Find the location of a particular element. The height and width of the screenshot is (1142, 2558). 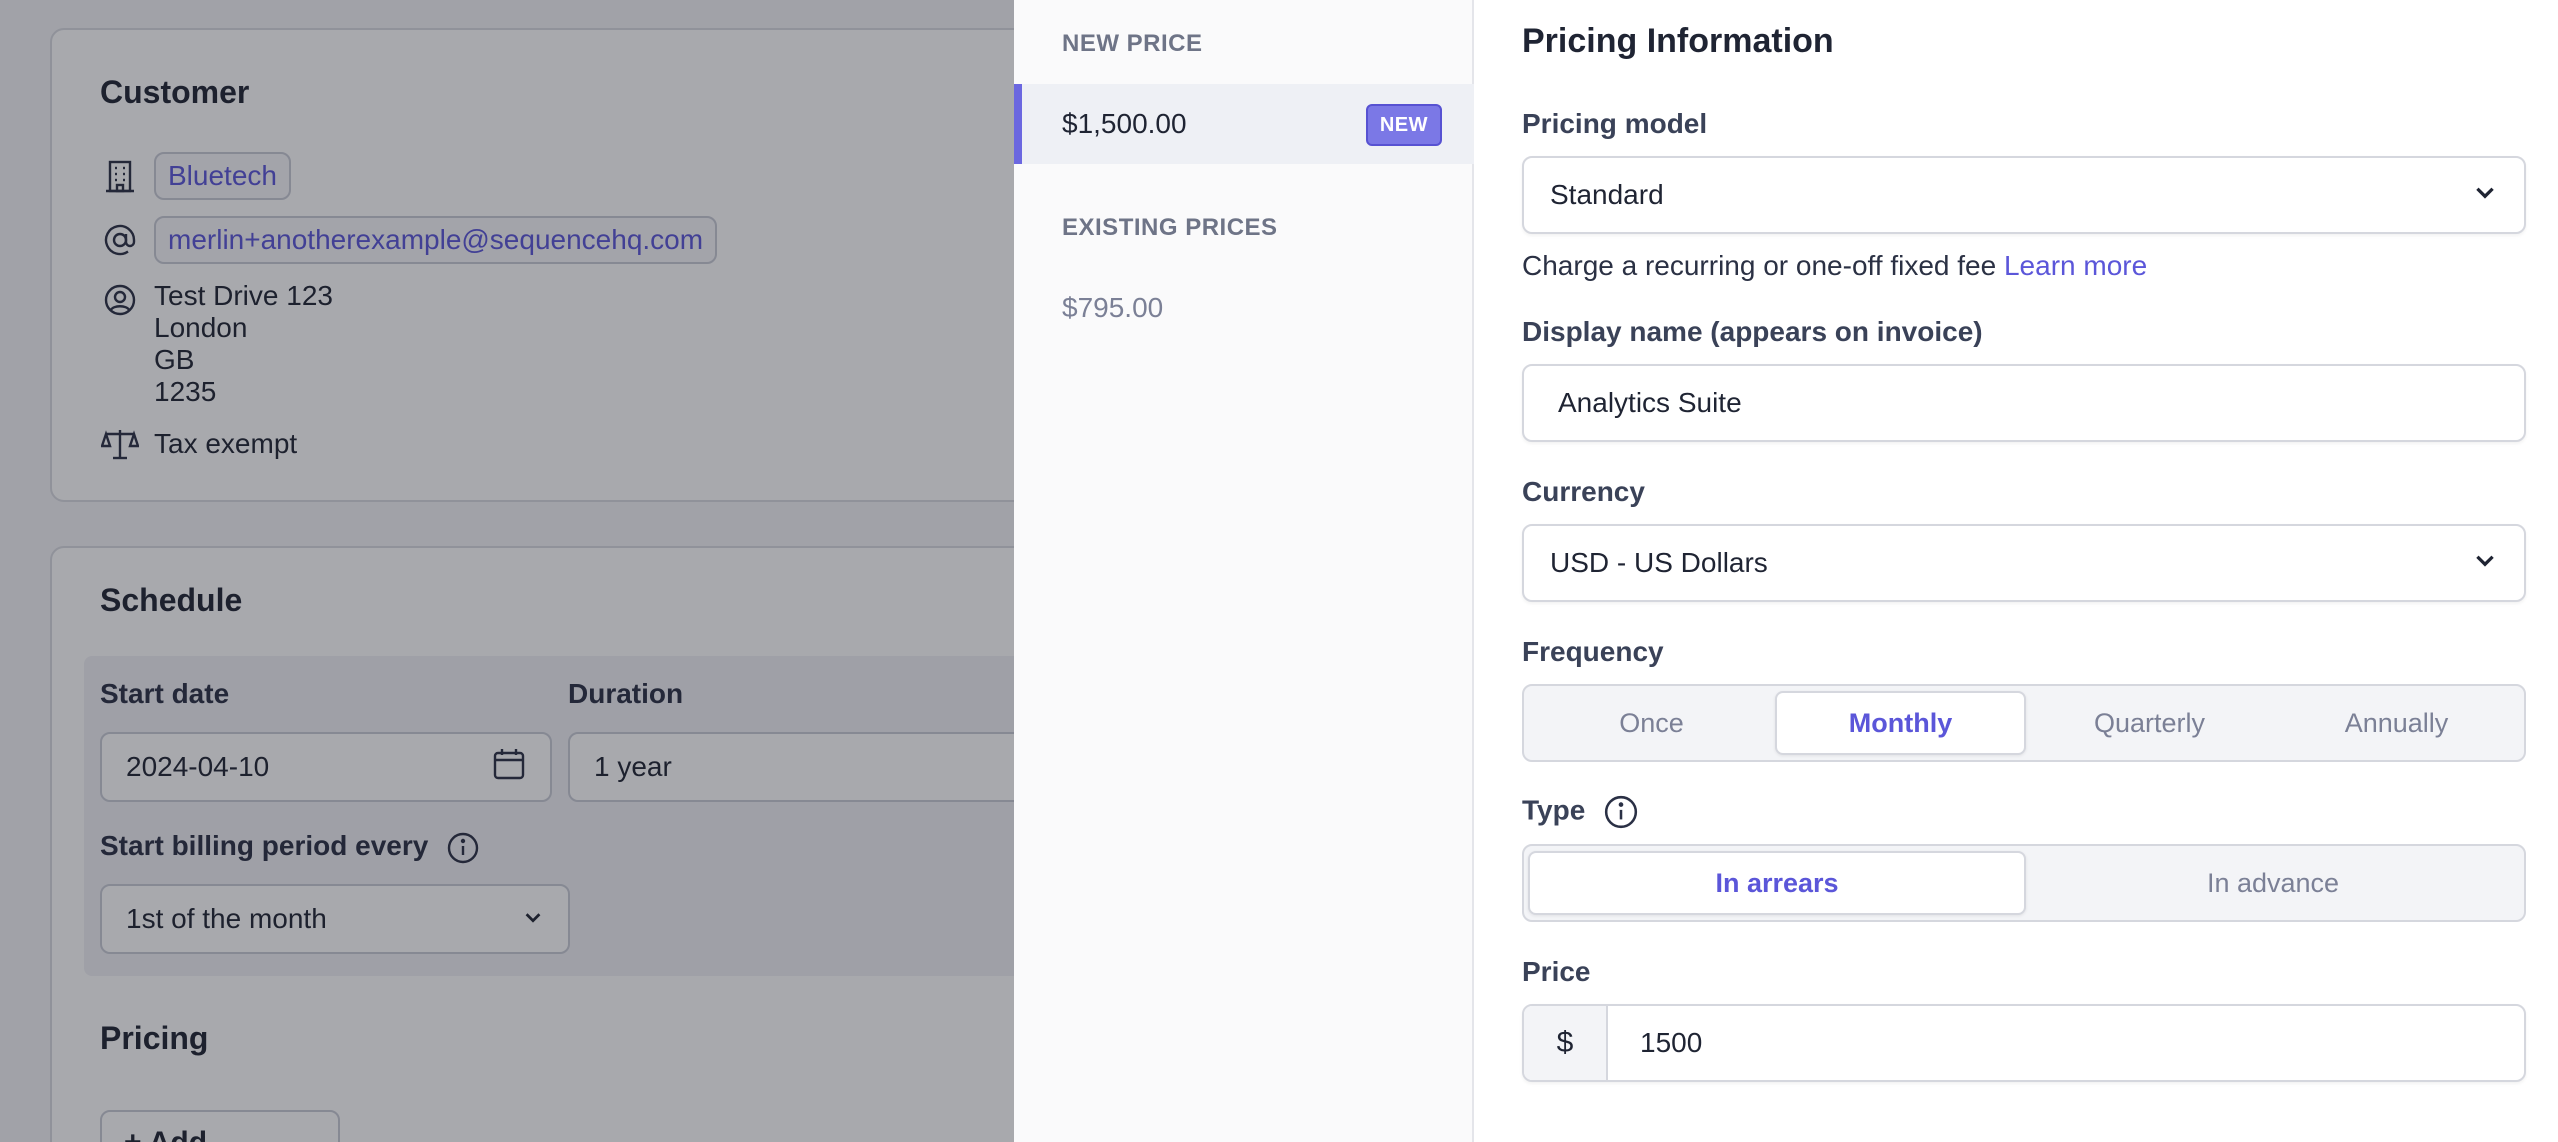

display-name-input: Analytics Suite is located at coordinates (2024, 403).